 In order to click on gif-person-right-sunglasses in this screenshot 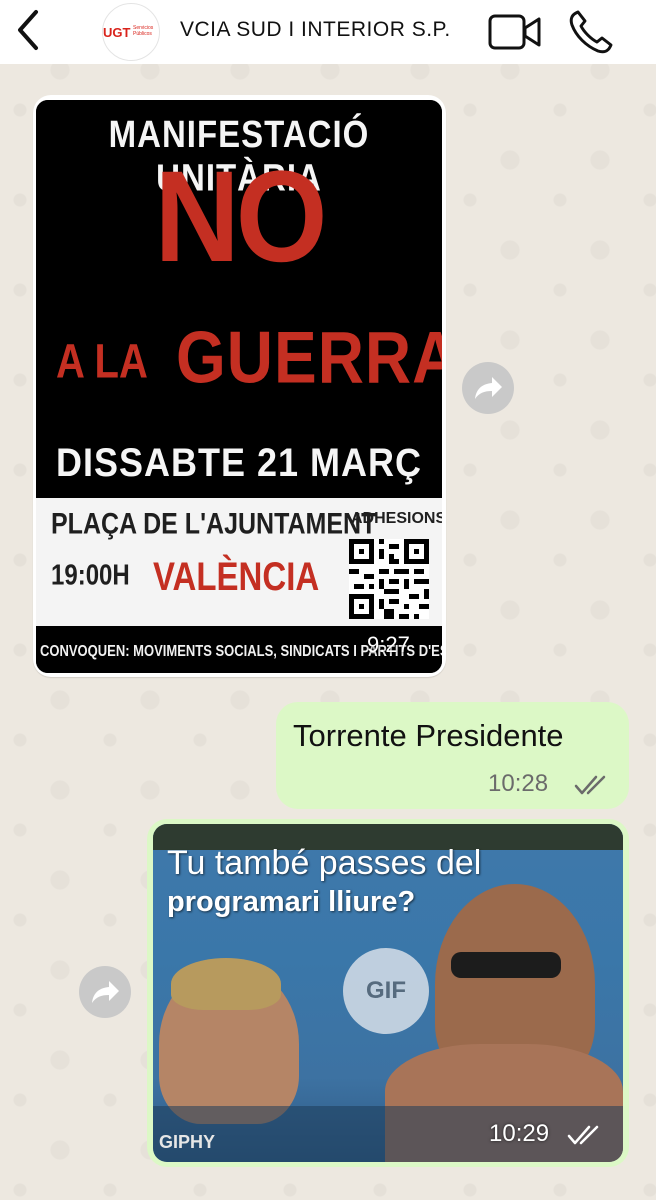, I will do `click(506, 965)`.